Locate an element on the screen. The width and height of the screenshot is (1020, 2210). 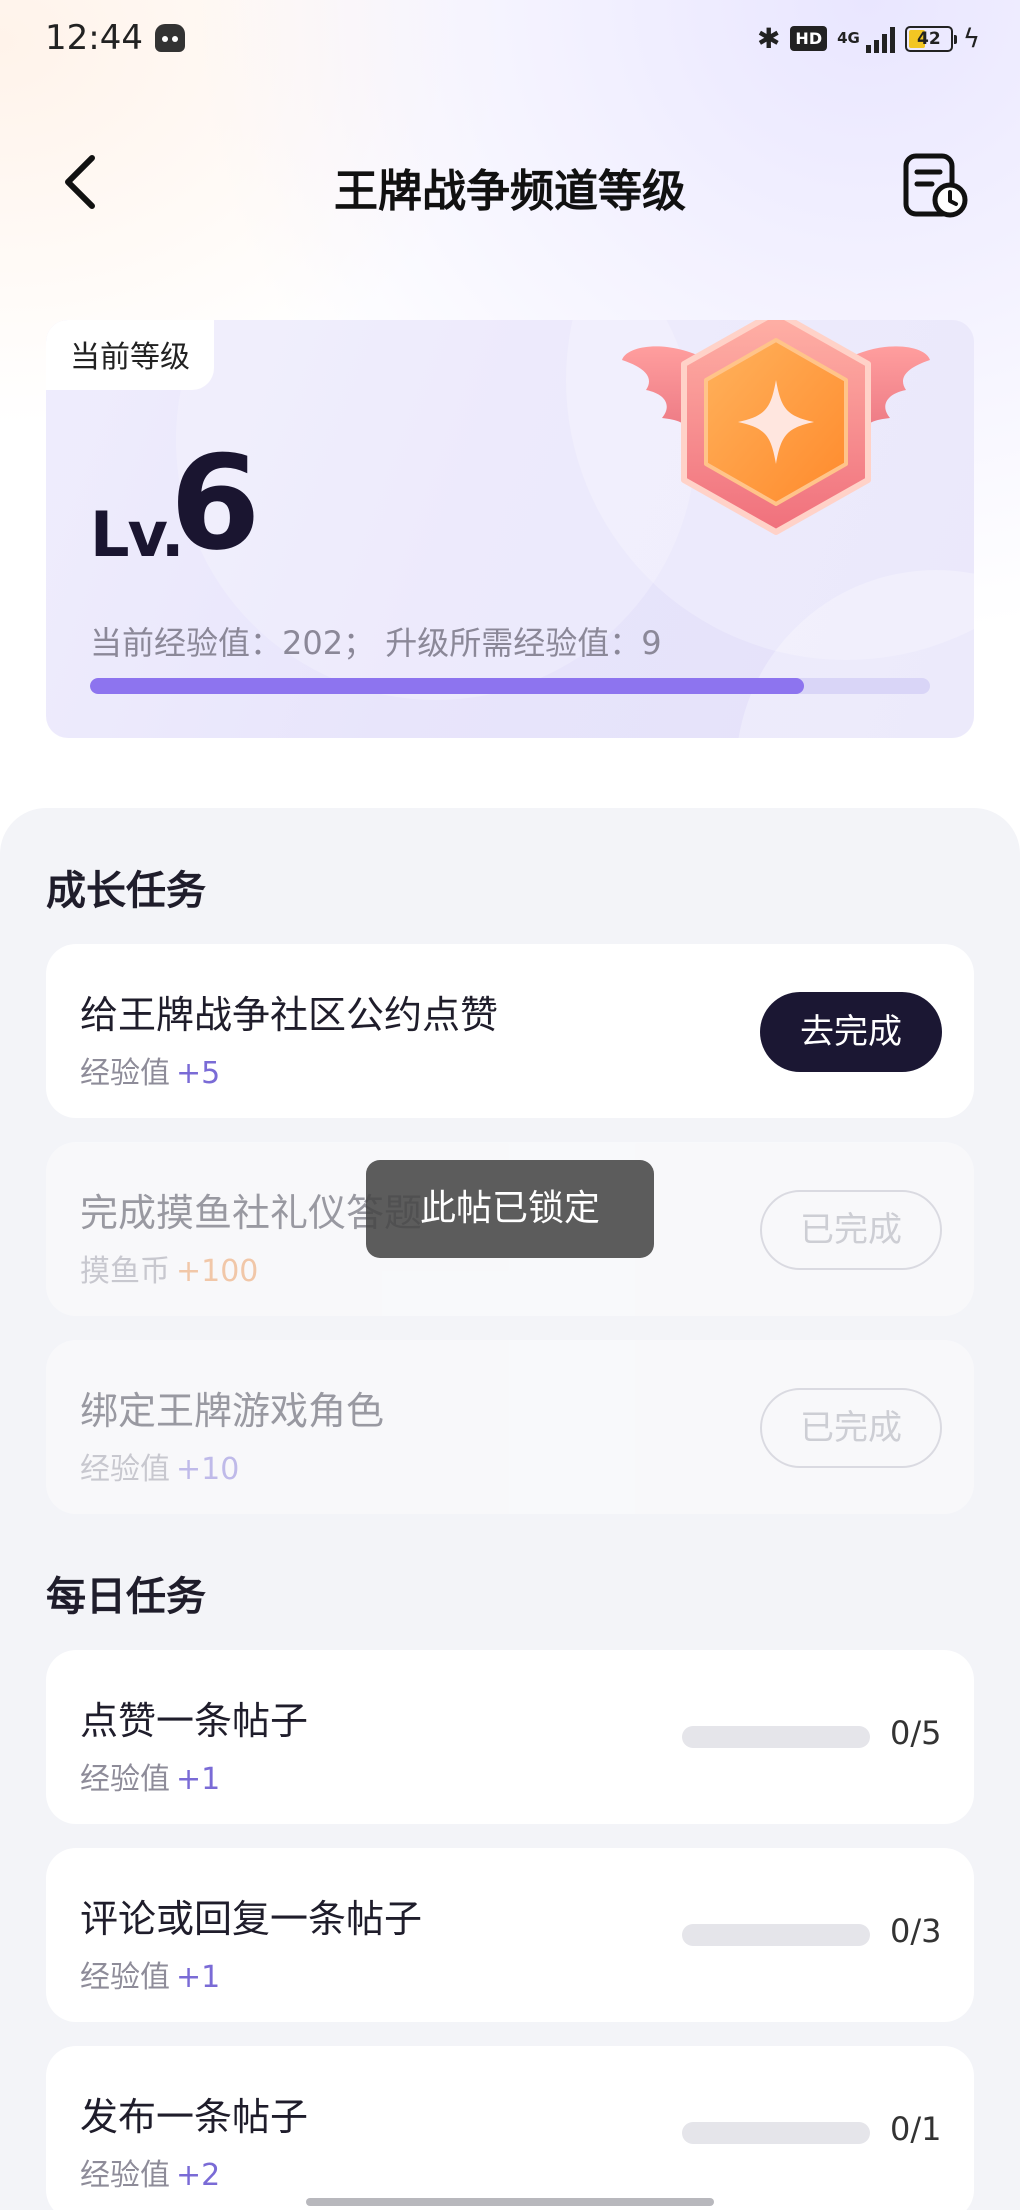
level-history-button is located at coordinates (935, 185).